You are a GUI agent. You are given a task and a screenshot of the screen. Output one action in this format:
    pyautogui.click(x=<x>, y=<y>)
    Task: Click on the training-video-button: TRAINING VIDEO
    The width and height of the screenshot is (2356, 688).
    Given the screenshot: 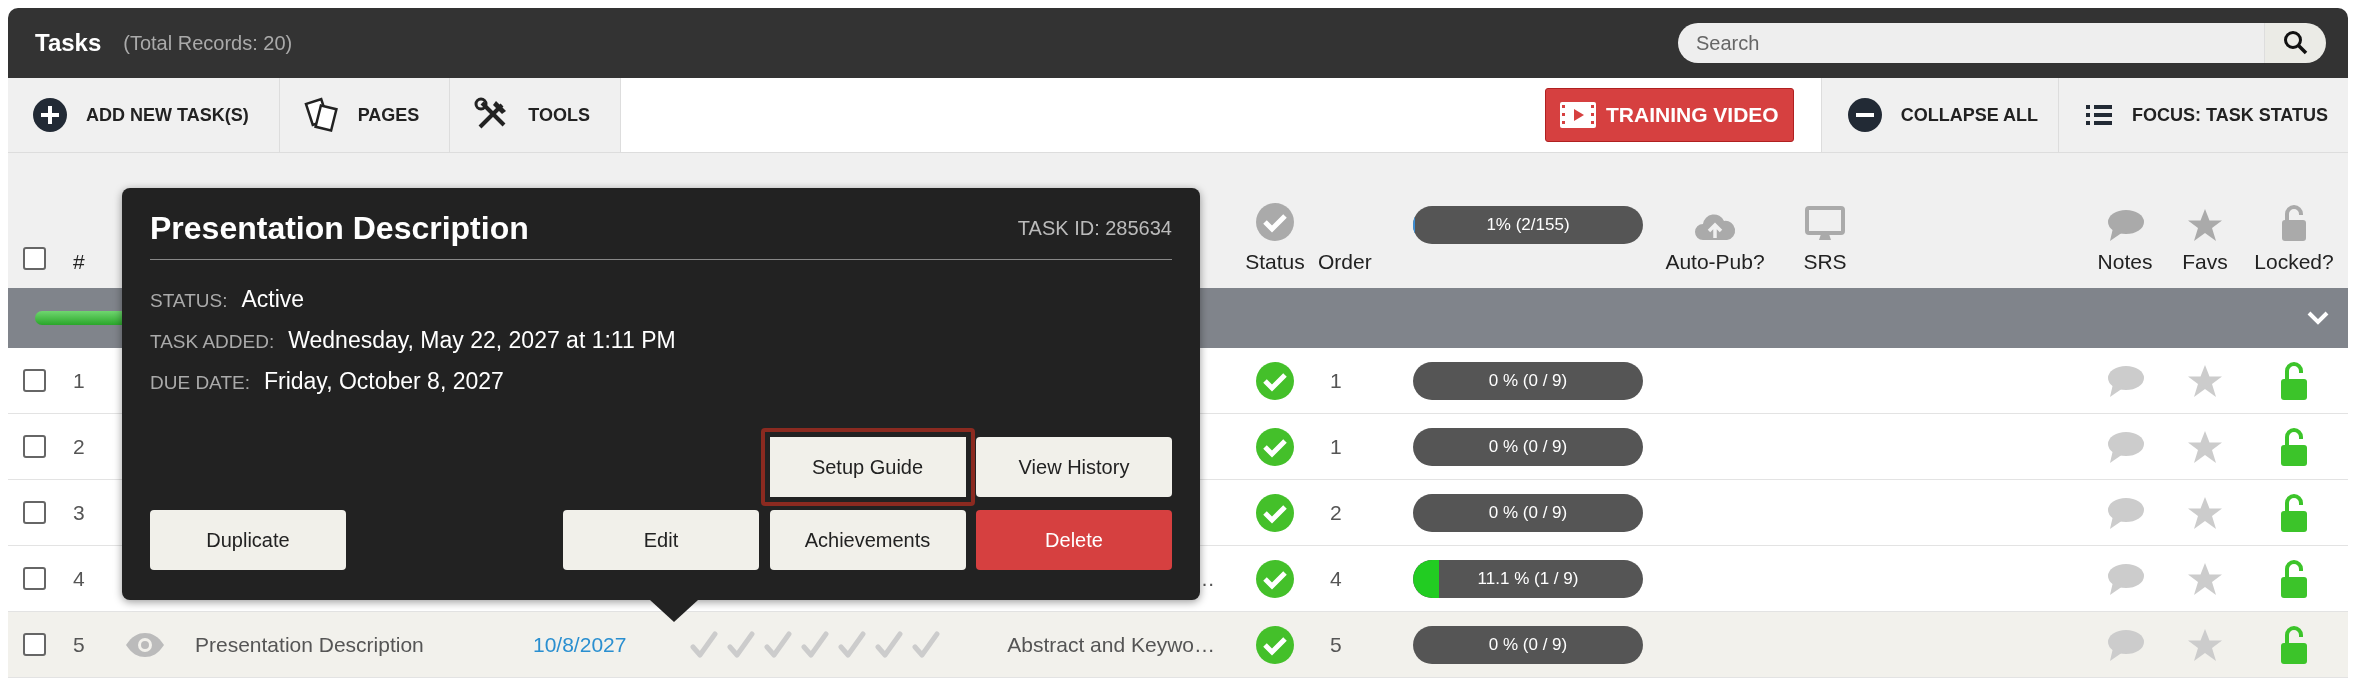 What is the action you would take?
    pyautogui.click(x=1669, y=115)
    